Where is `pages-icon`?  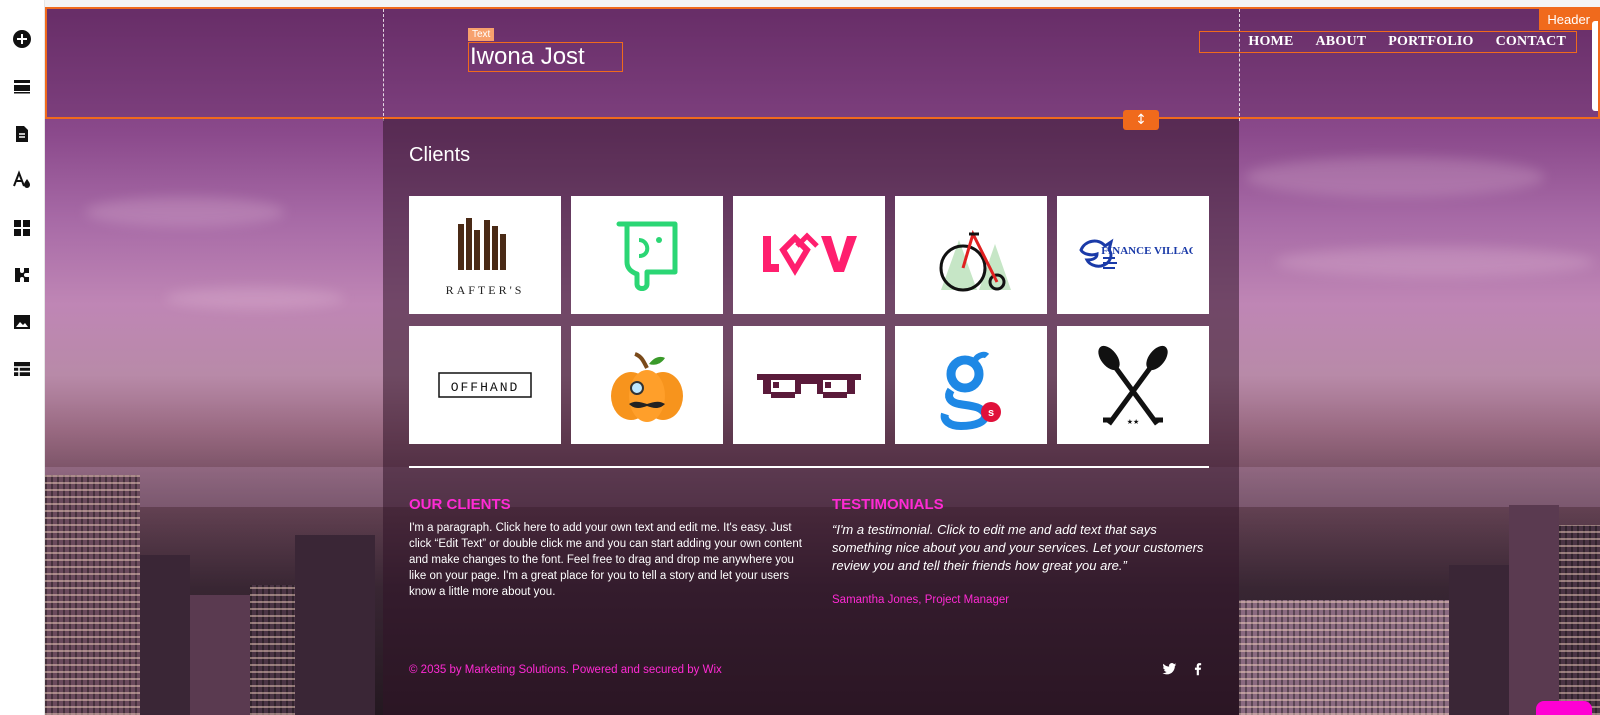
pages-icon is located at coordinates (22, 134).